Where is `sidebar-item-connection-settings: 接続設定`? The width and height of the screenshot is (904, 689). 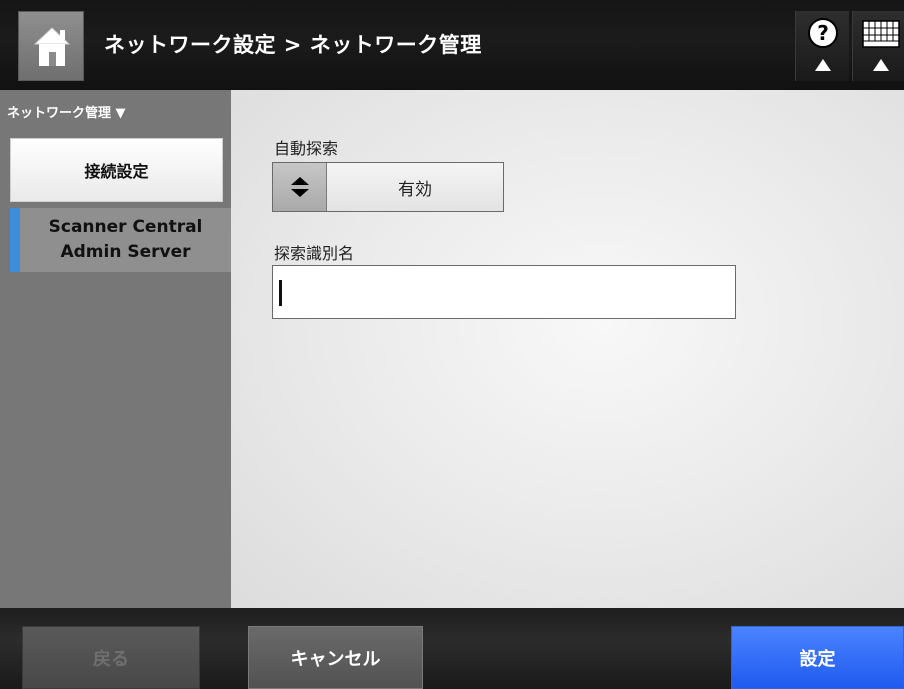 sidebar-item-connection-settings: 接続設定 is located at coordinates (116, 170).